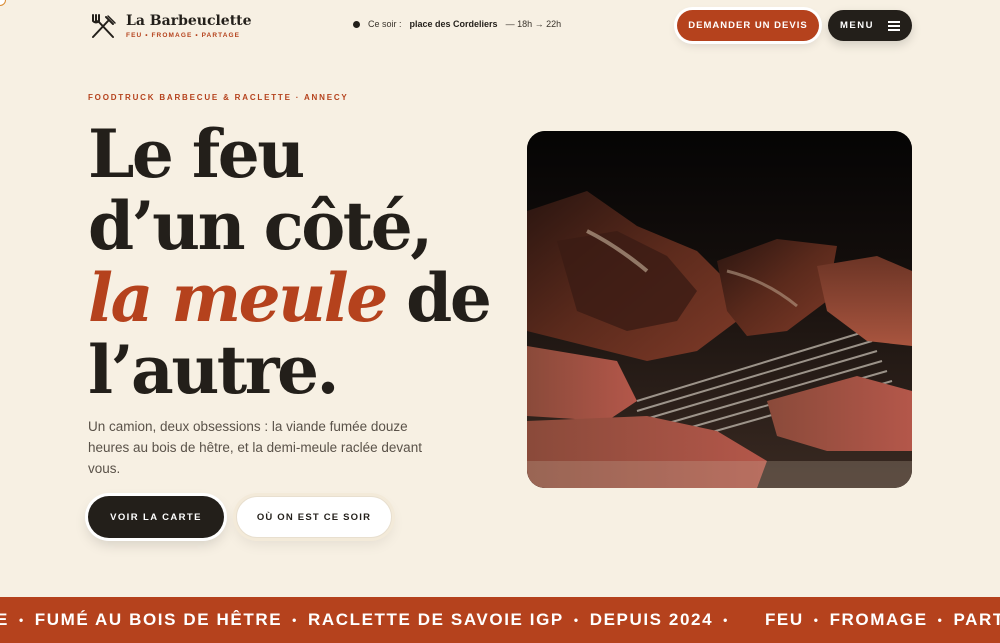 The height and width of the screenshot is (643, 1000). Describe the element at coordinates (453, 24) in the screenshot. I see `tonight-place: place des Cordeliers` at that location.